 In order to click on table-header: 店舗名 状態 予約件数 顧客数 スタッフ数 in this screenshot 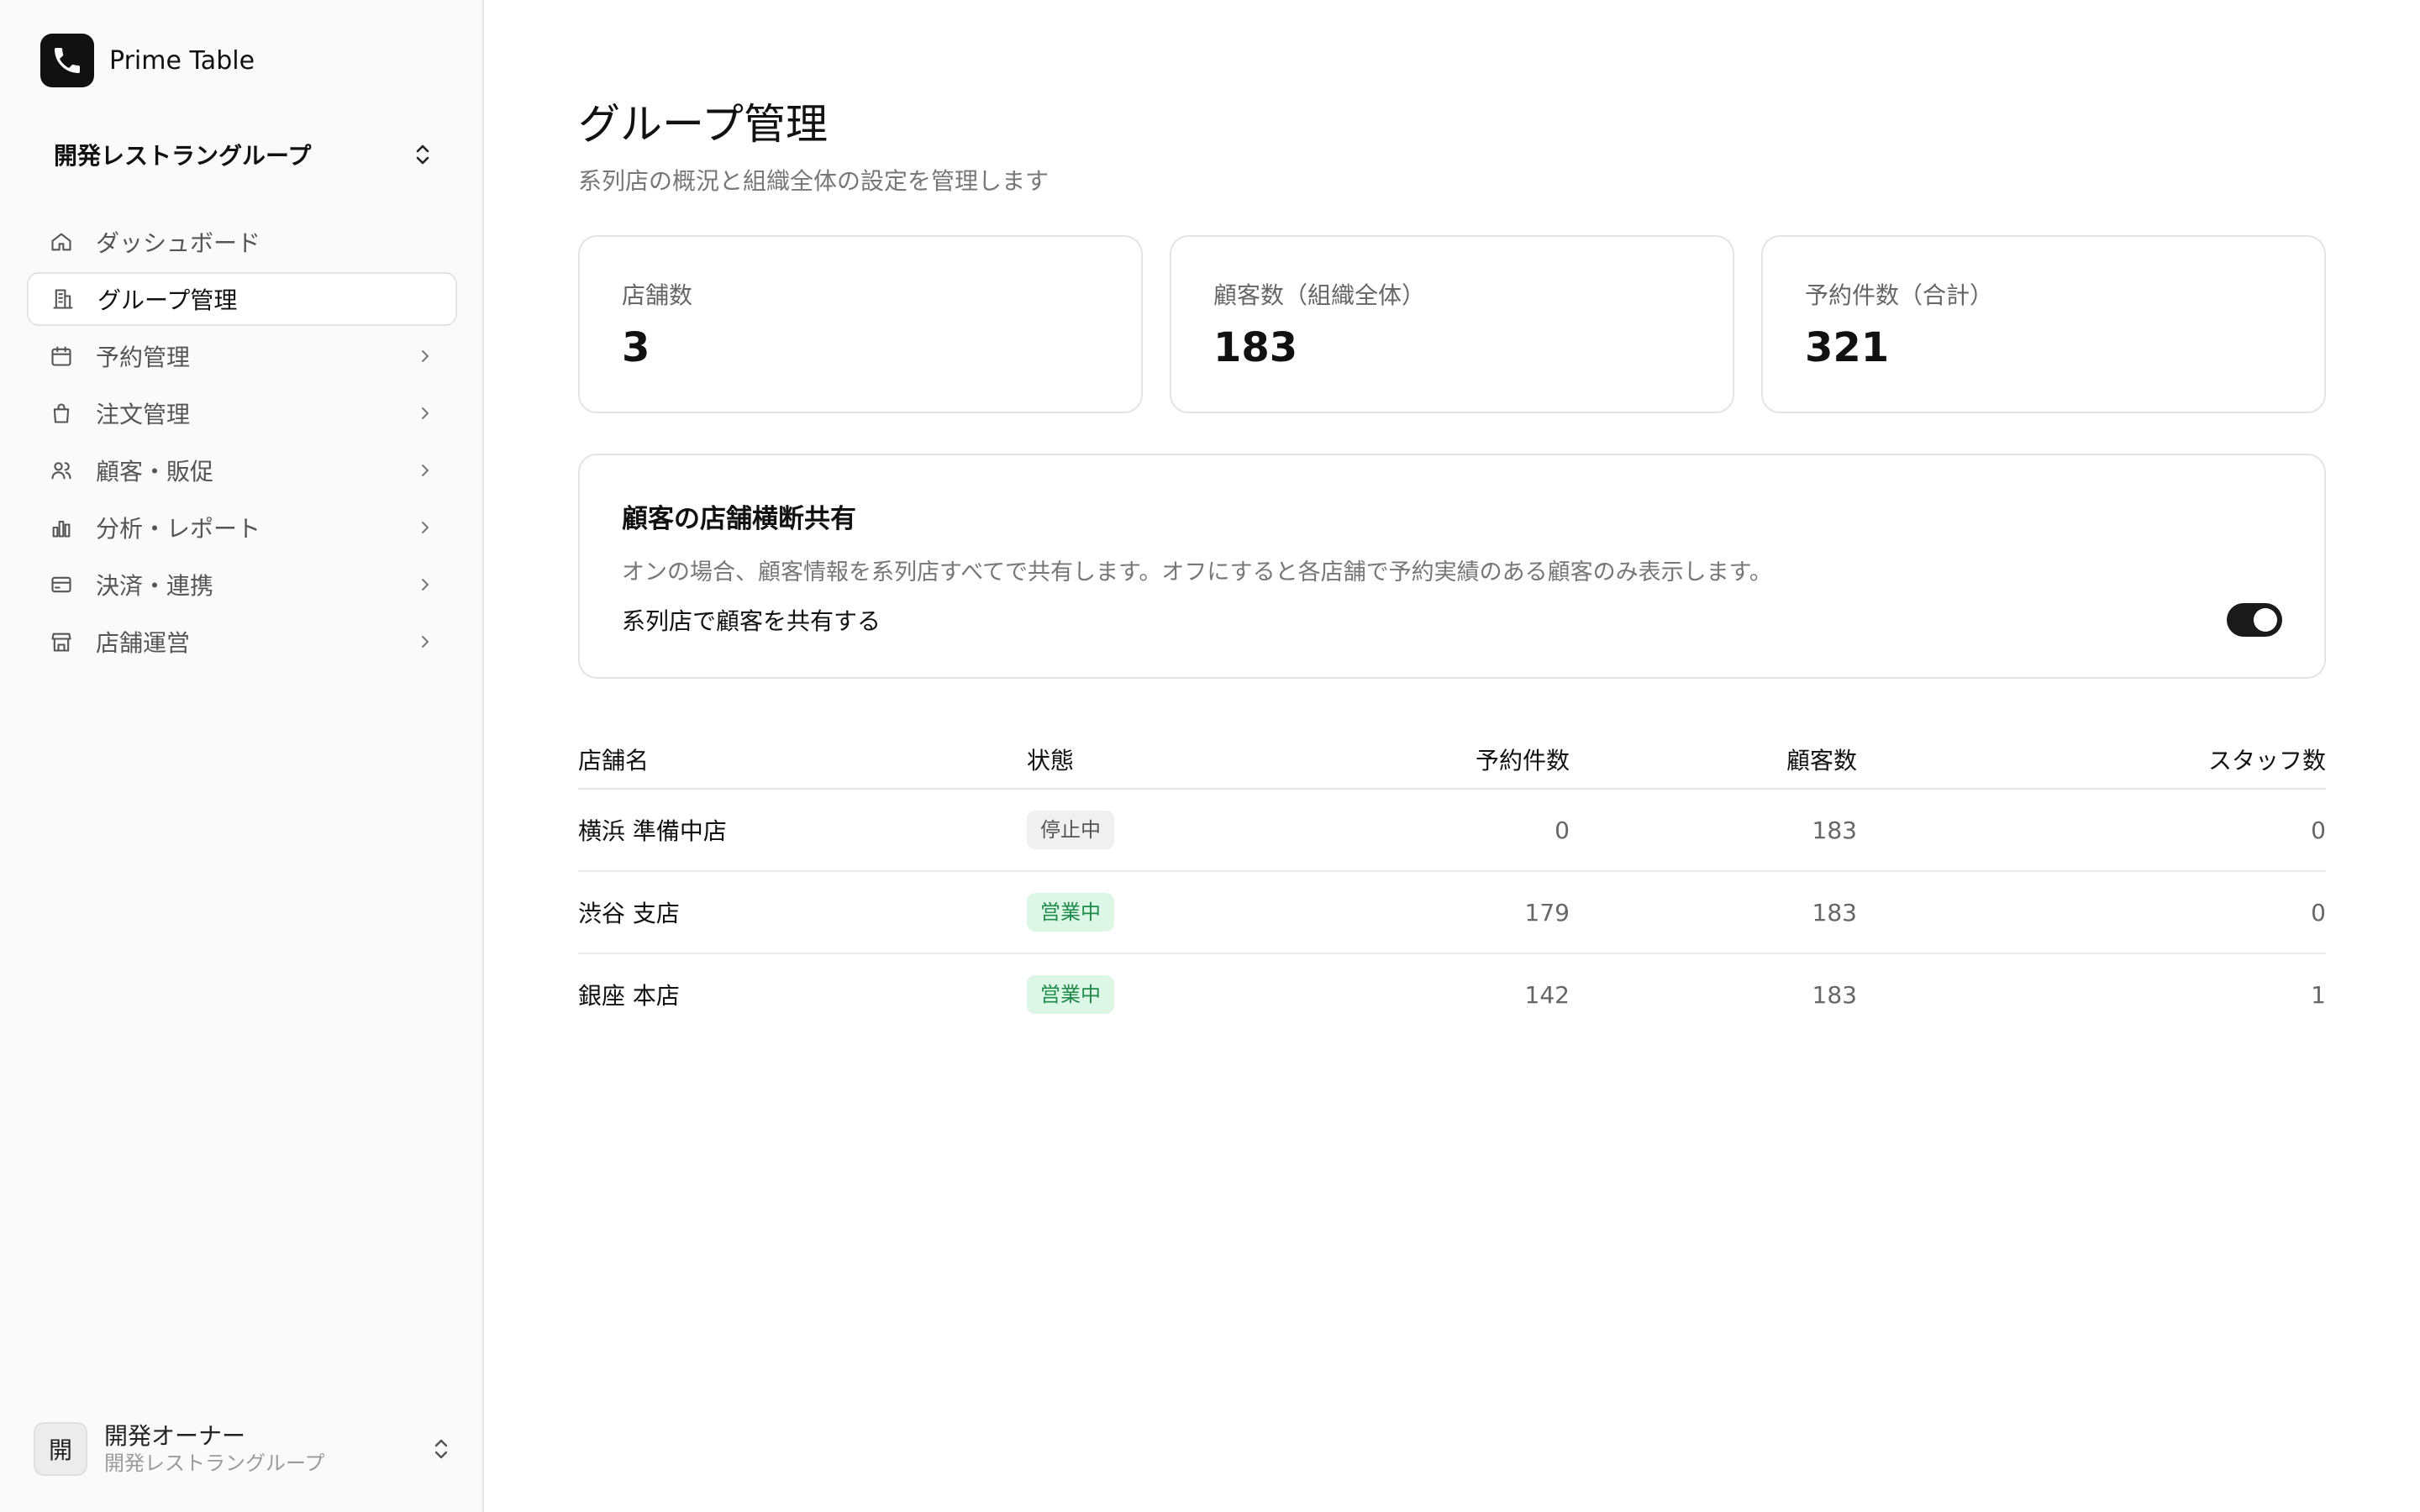, I will do `click(1452, 760)`.